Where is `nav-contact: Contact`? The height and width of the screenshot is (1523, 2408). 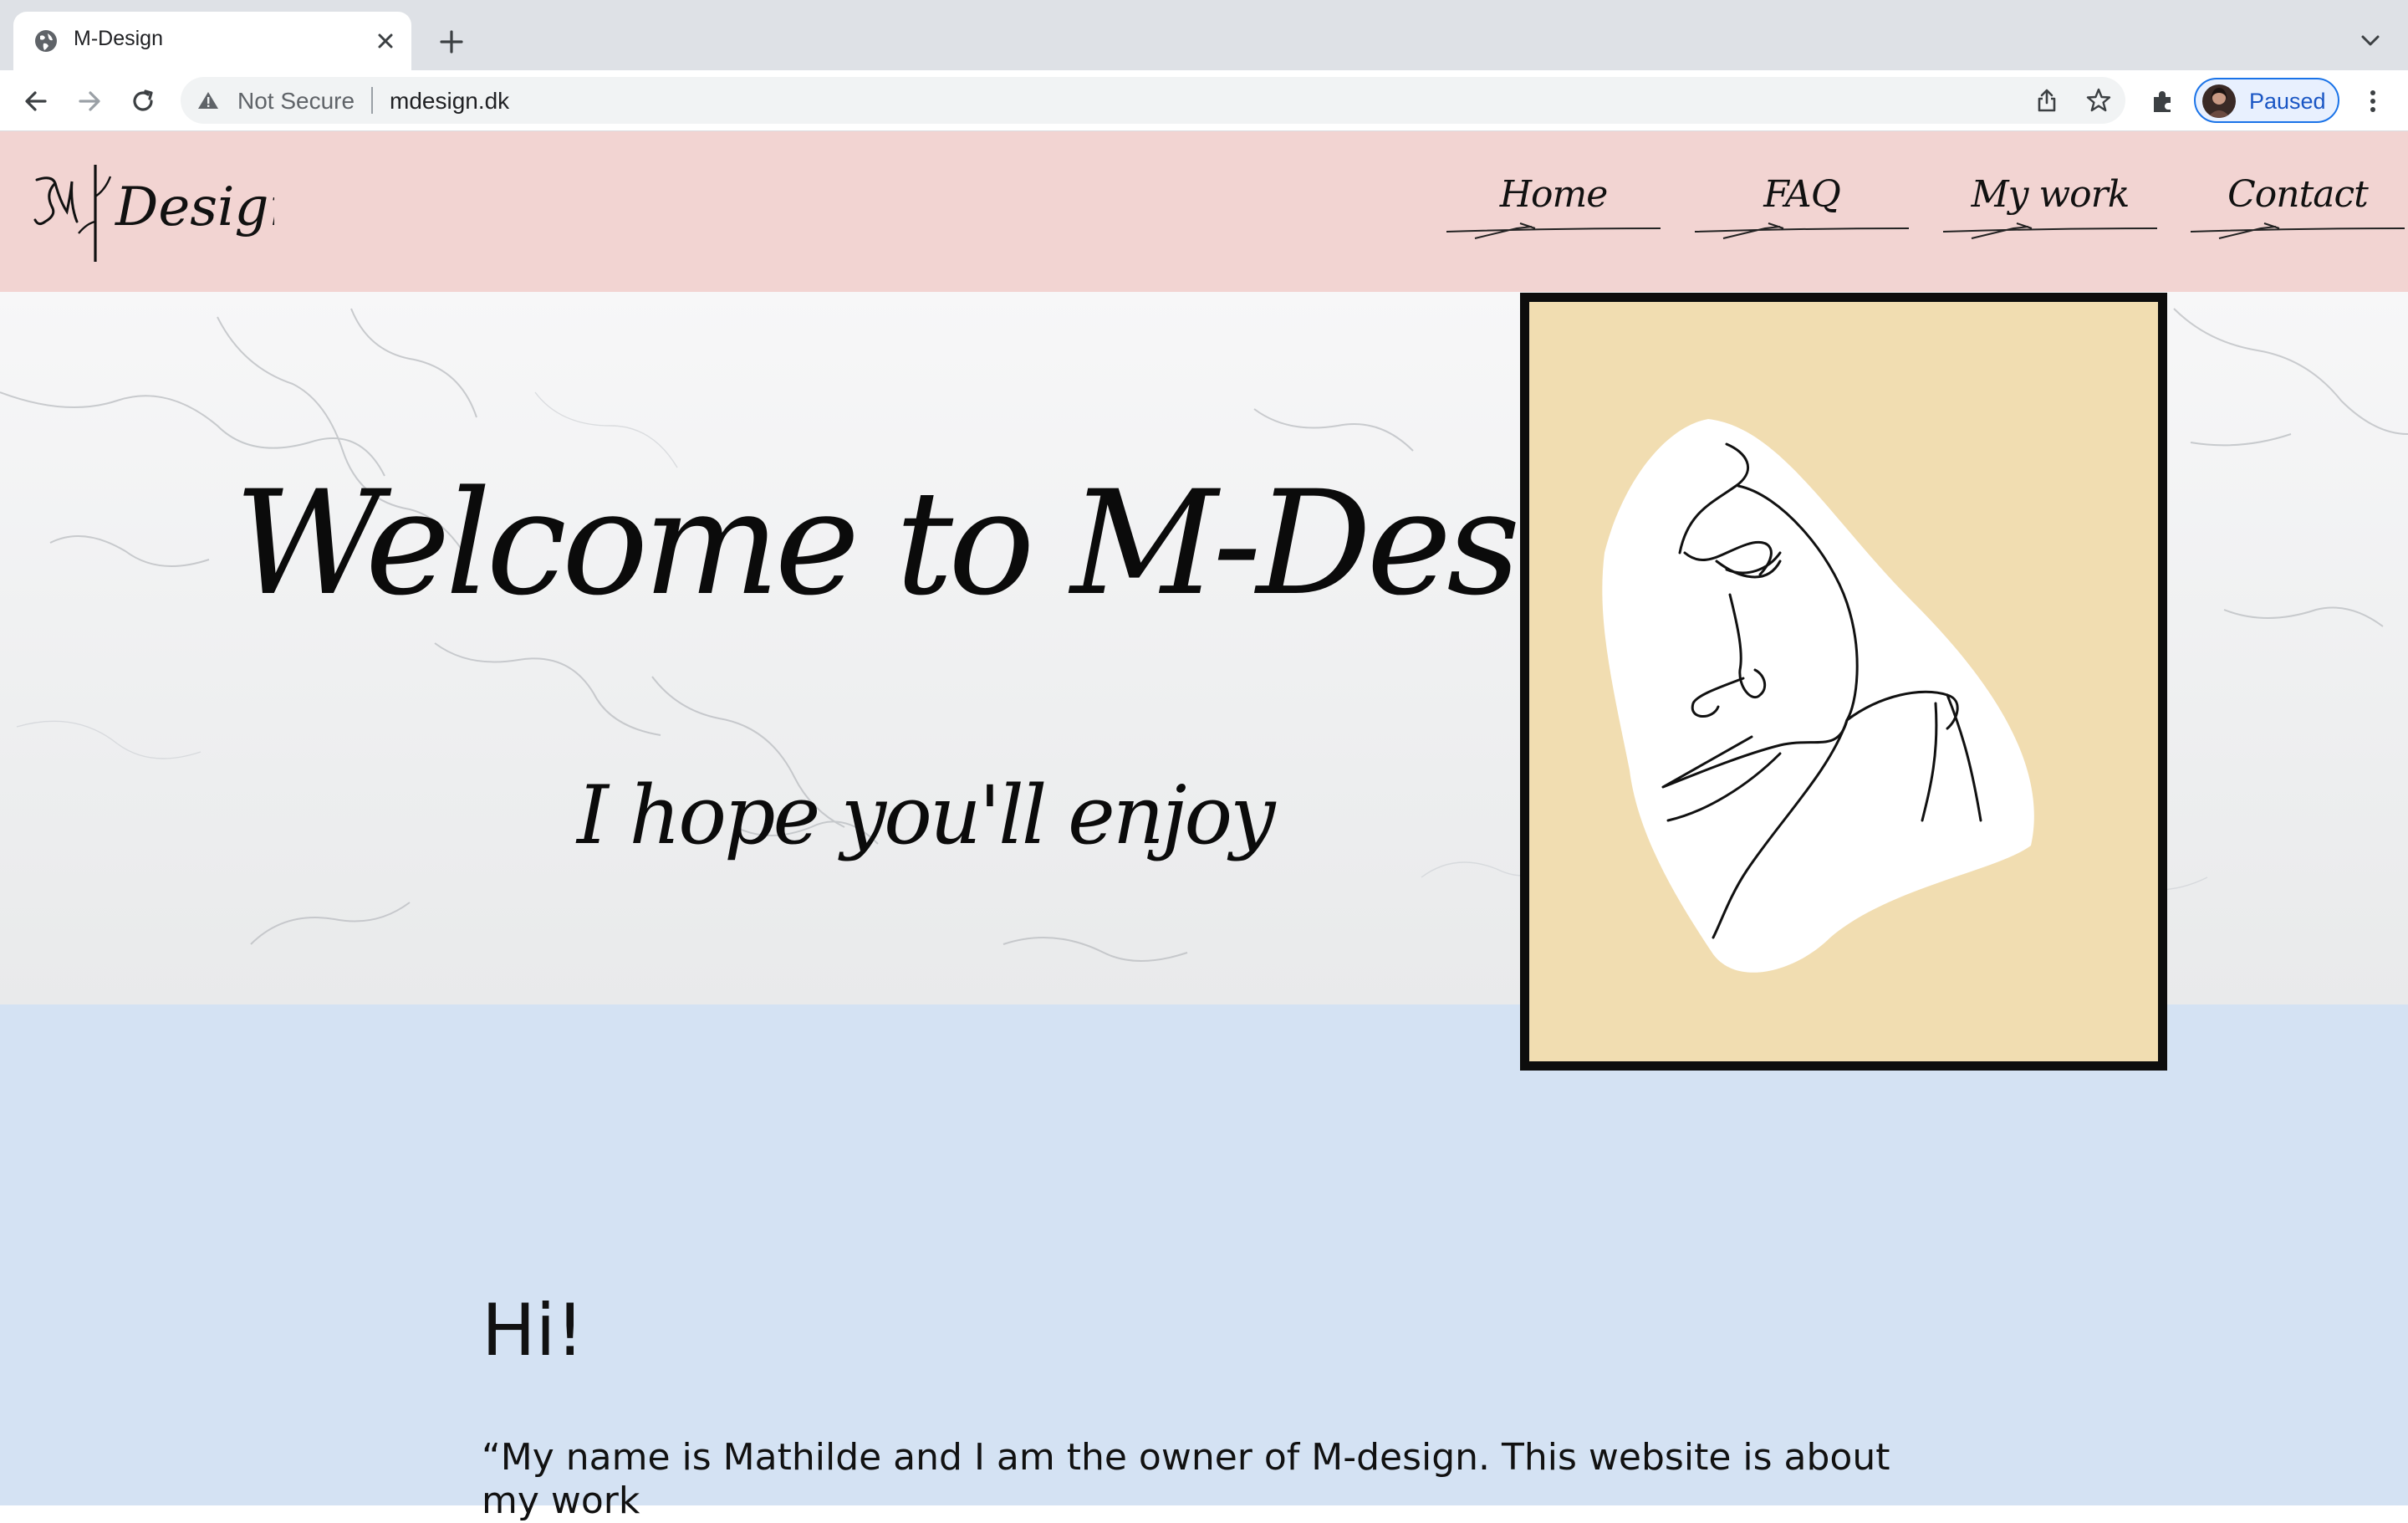
nav-contact: Contact is located at coordinates (2297, 206).